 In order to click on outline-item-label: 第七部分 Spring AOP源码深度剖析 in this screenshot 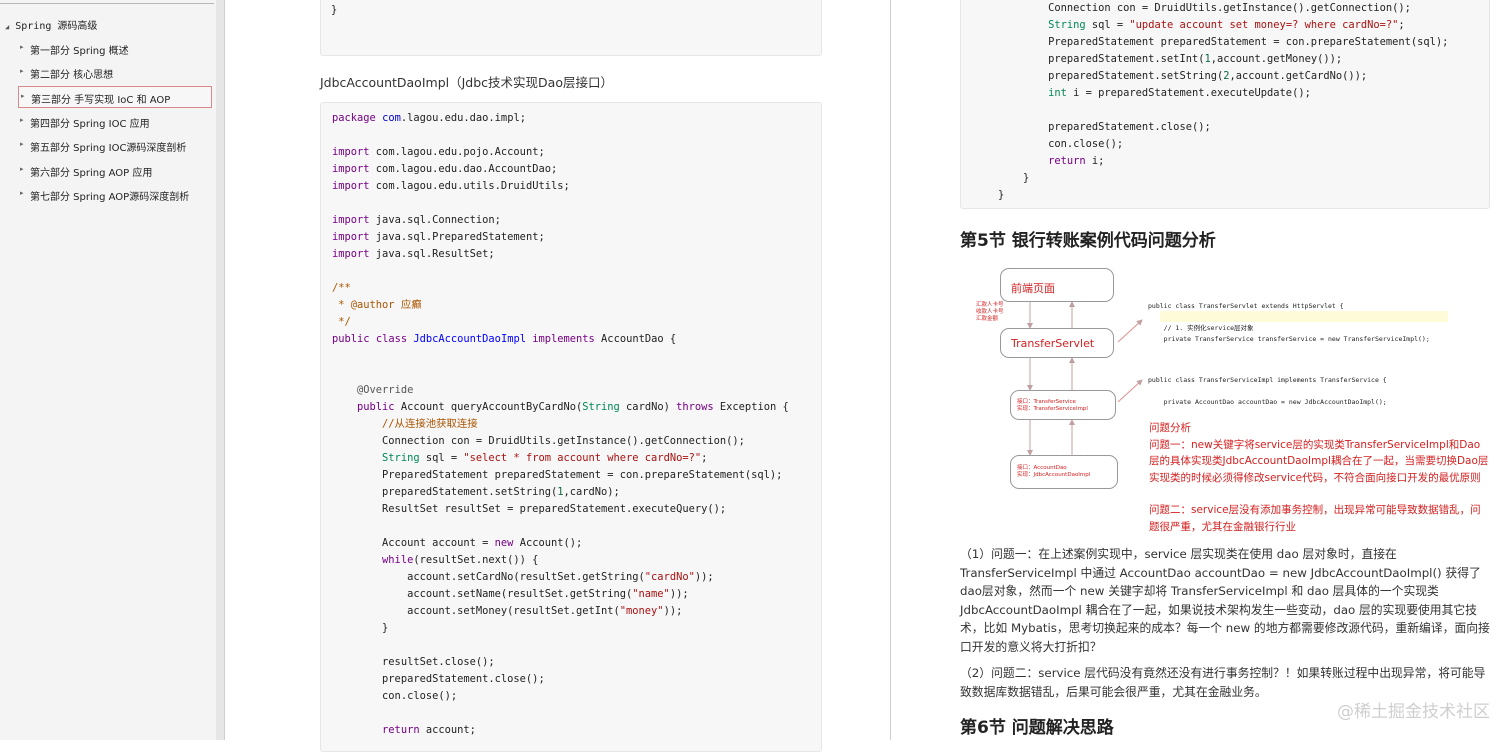, I will do `click(110, 197)`.